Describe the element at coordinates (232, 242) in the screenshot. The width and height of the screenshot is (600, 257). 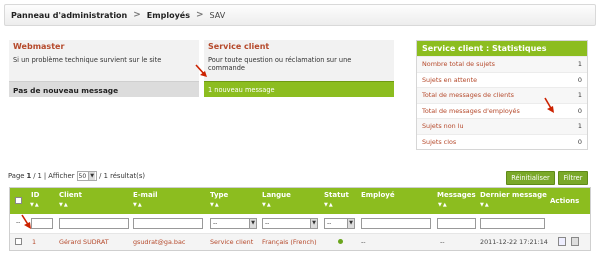
I see `row-type: Service client` at that location.